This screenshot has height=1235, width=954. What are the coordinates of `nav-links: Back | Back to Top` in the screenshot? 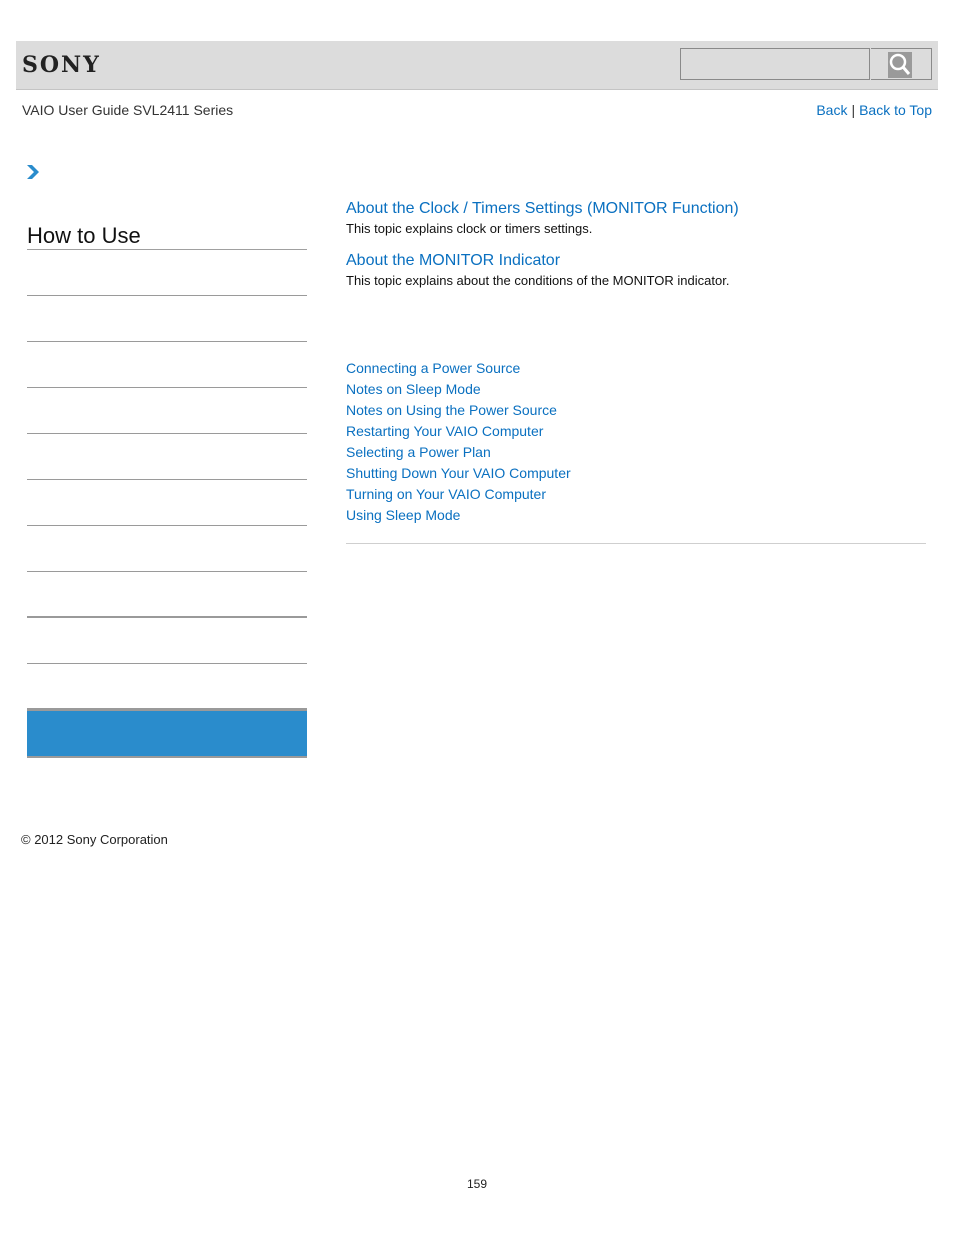 It's located at (874, 110).